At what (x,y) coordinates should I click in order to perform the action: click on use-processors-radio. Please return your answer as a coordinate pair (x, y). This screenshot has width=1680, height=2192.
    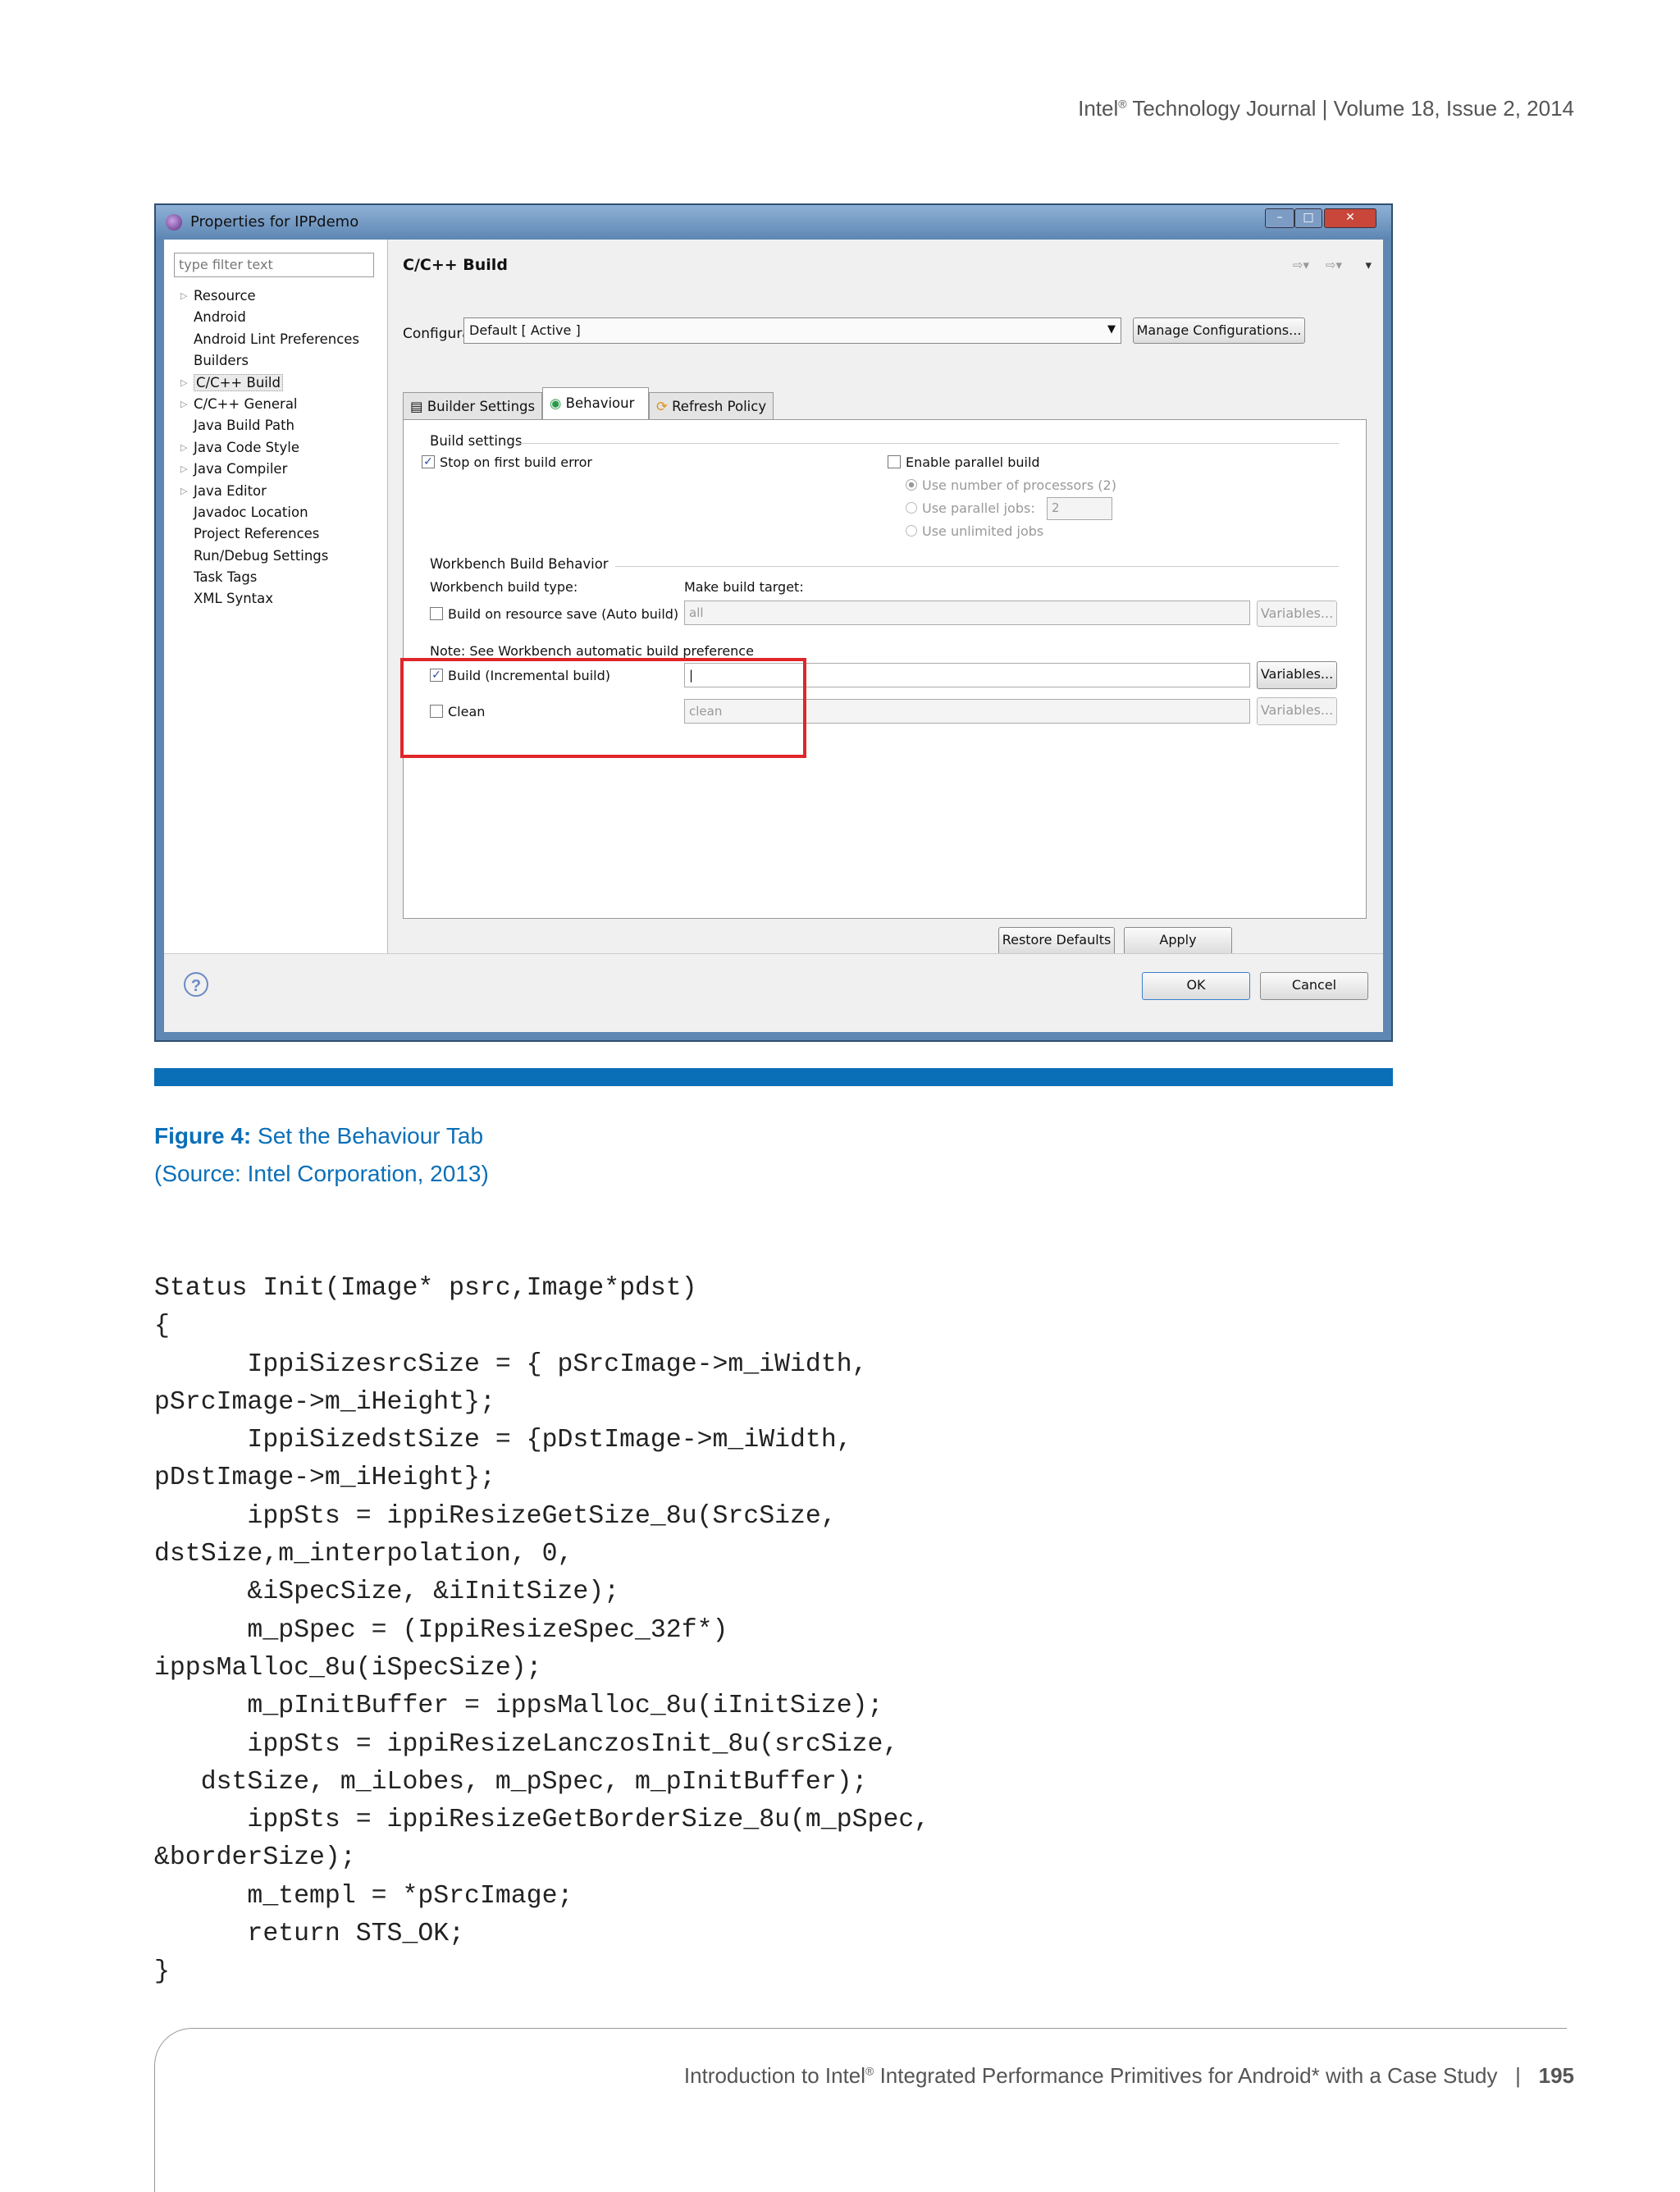
    Looking at the image, I should click on (912, 485).